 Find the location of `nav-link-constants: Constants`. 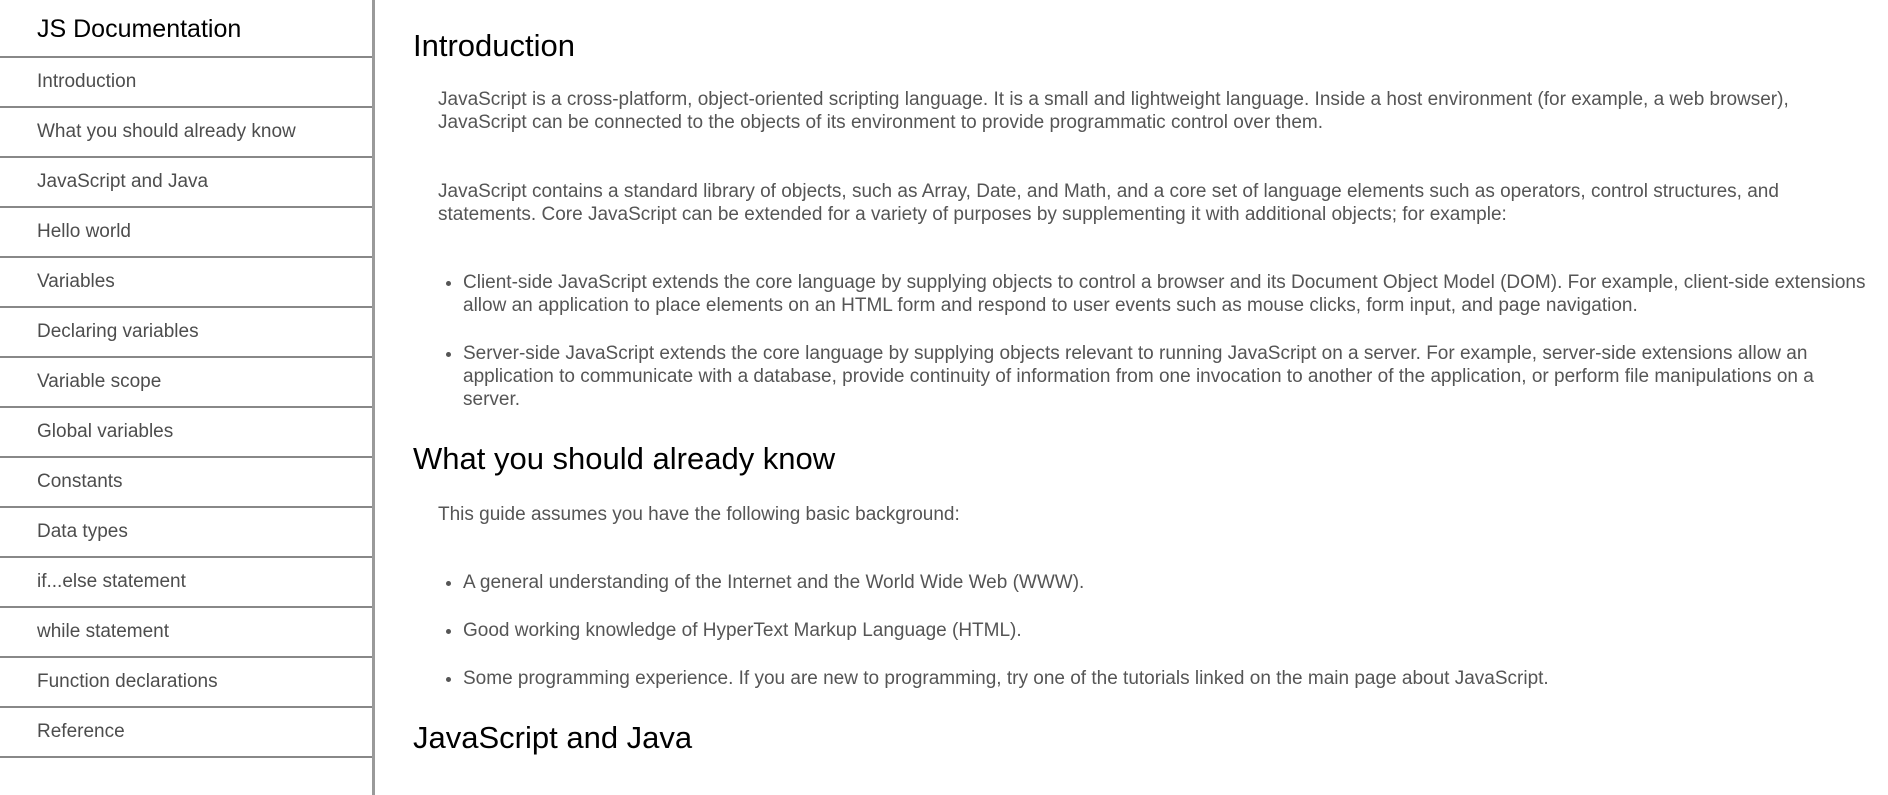

nav-link-constants: Constants is located at coordinates (186, 483).